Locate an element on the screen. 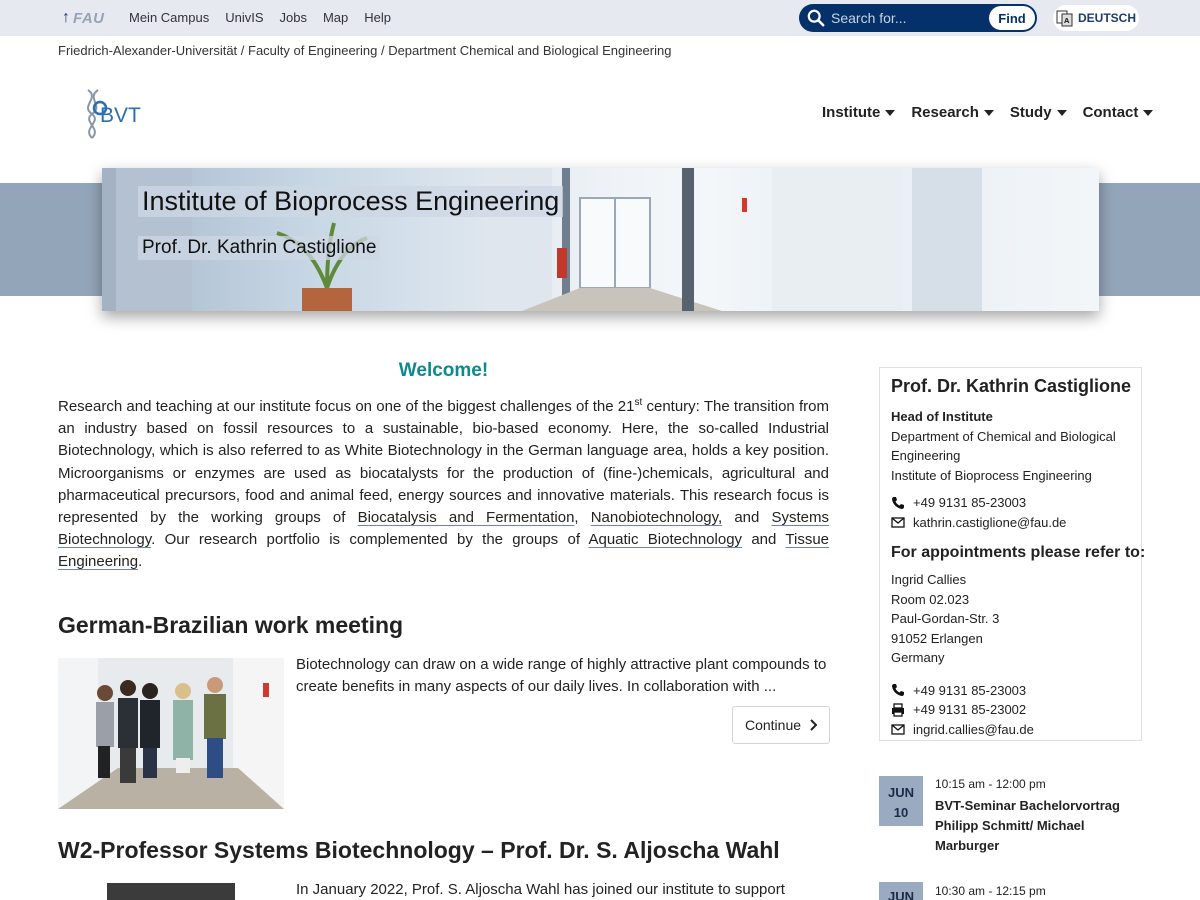  chevron-right-icon is located at coordinates (814, 725).